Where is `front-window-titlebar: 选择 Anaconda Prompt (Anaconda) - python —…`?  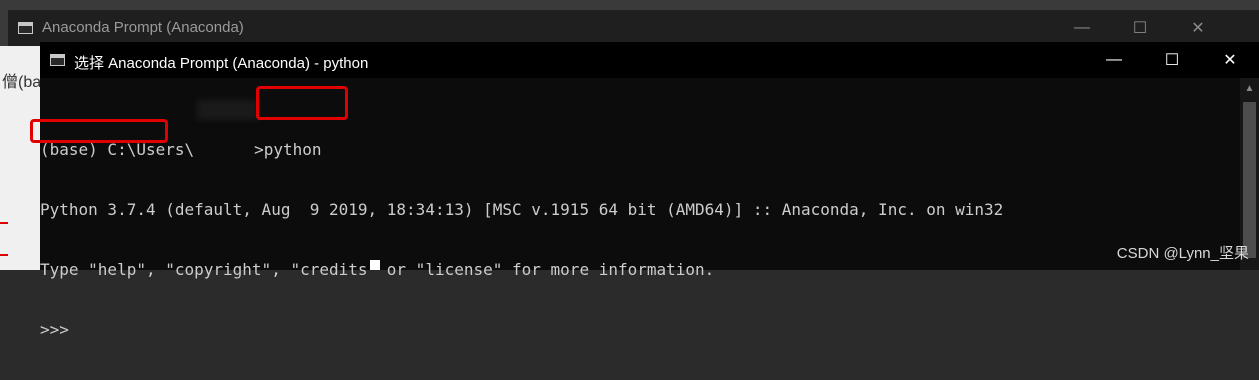
front-window-titlebar: 选择 Anaconda Prompt (Anaconda) - python —… is located at coordinates (649, 60).